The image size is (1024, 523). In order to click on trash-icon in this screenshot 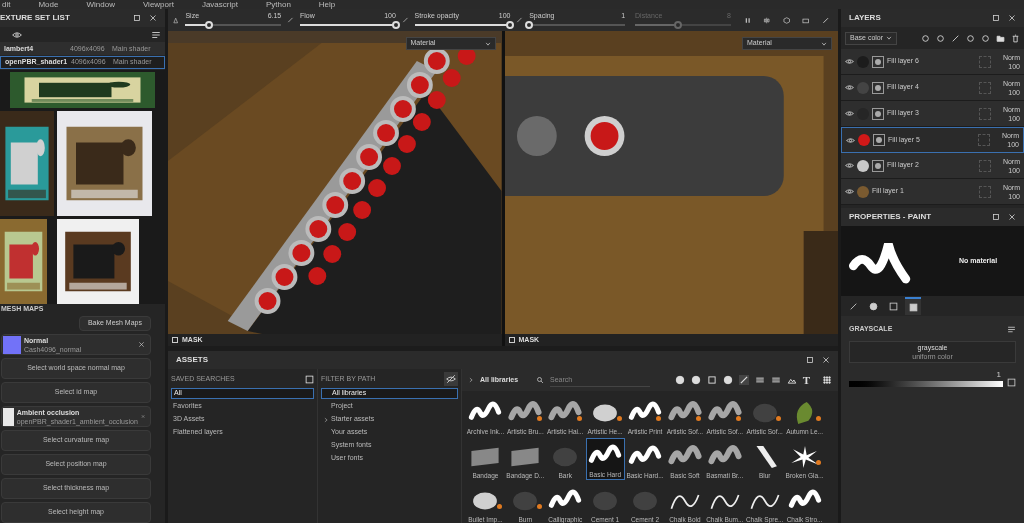, I will do `click(1015, 38)`.